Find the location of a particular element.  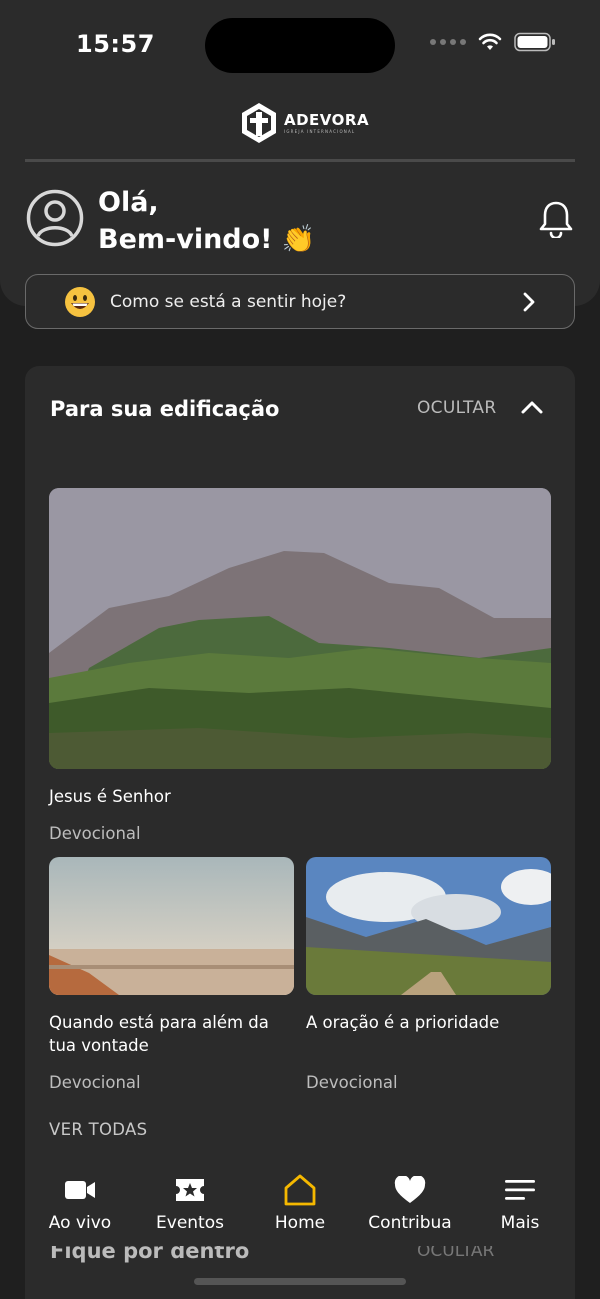

home-indicator is located at coordinates (300, 1281).